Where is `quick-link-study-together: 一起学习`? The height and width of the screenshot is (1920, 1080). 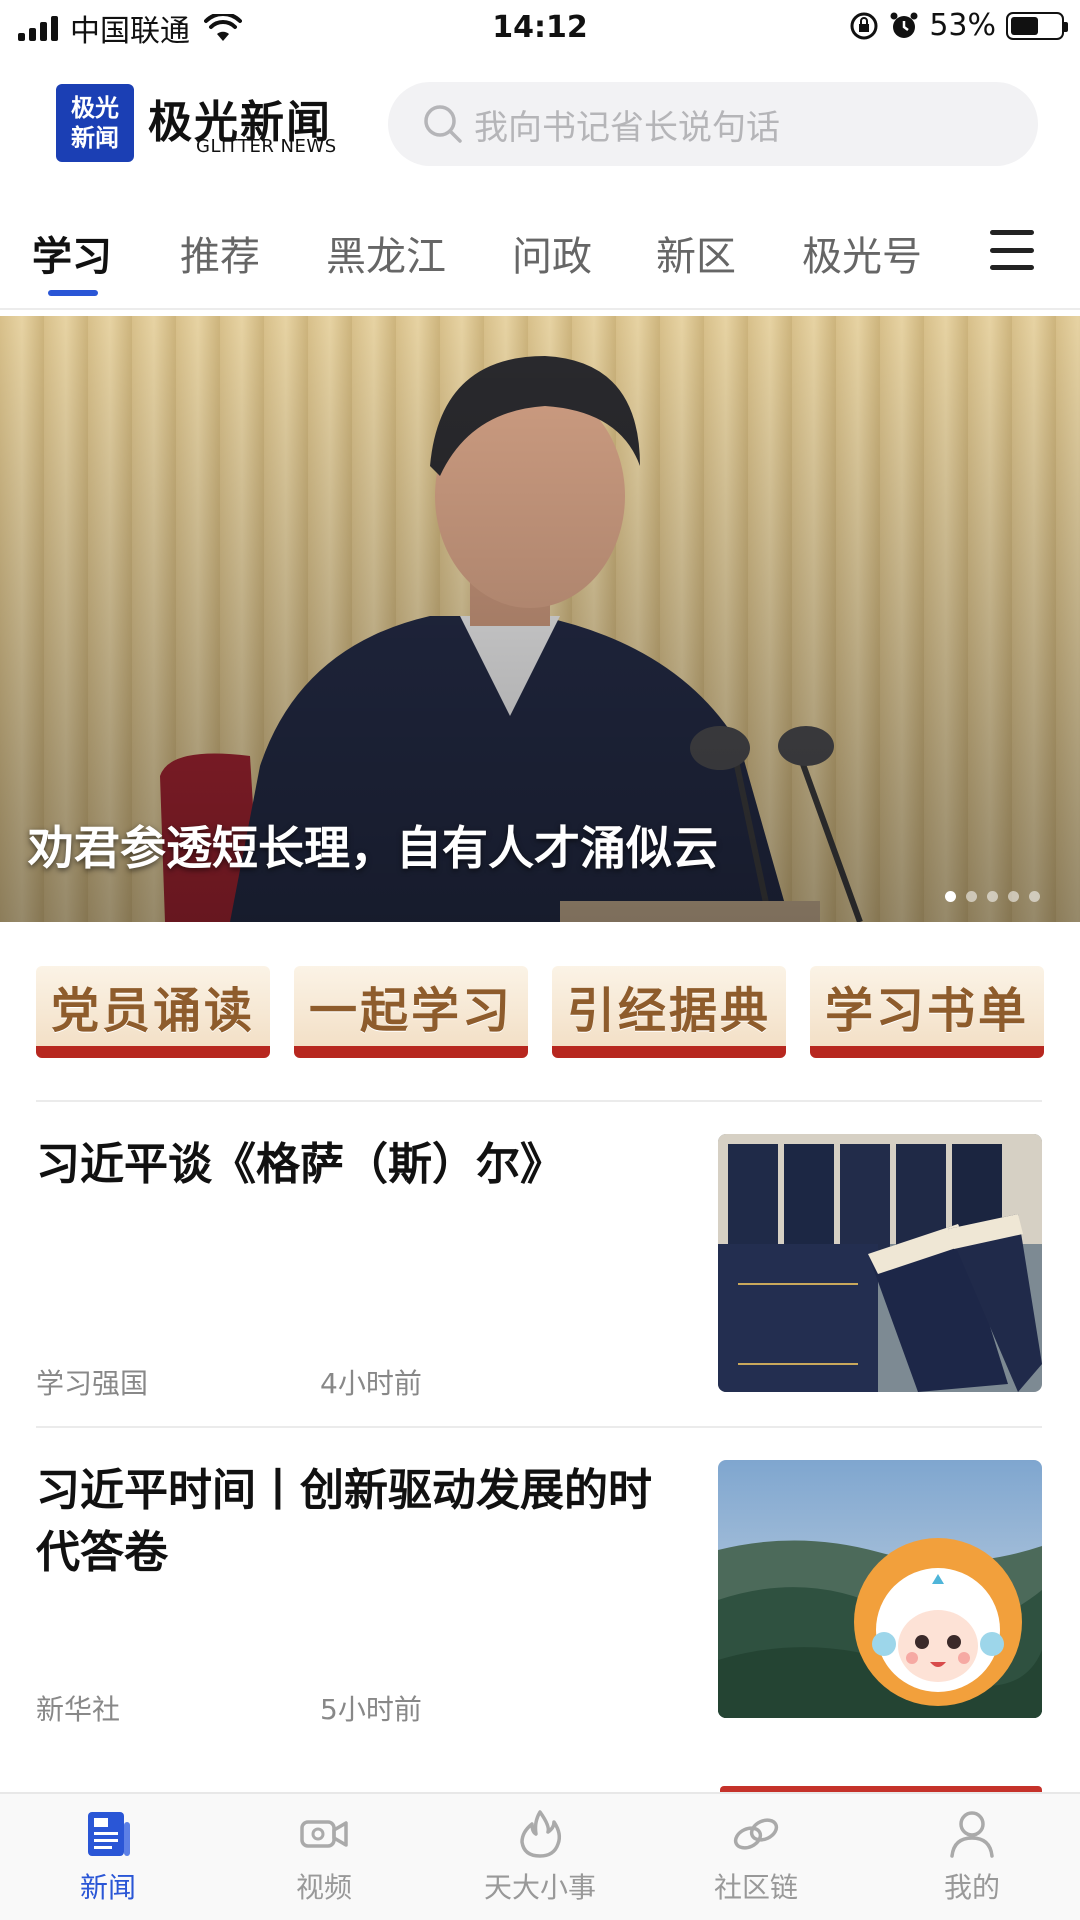 quick-link-study-together: 一起学习 is located at coordinates (411, 1012).